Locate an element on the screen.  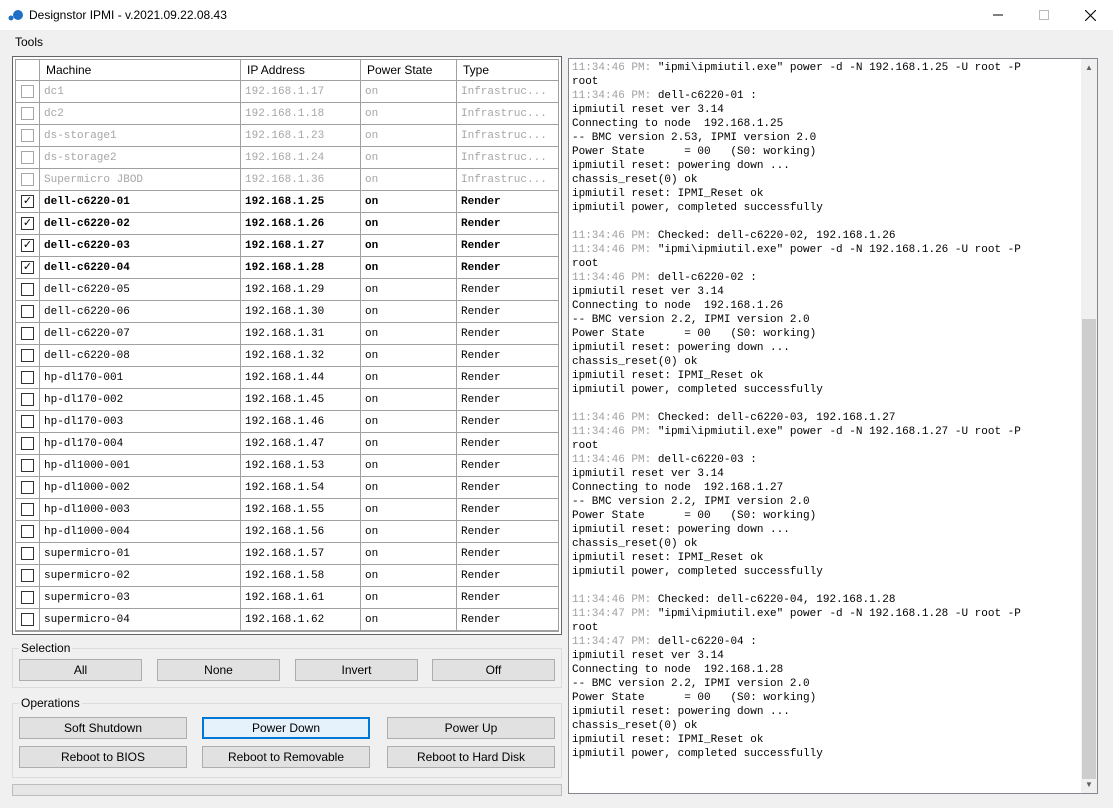
select-all-button: All is located at coordinates (80, 670).